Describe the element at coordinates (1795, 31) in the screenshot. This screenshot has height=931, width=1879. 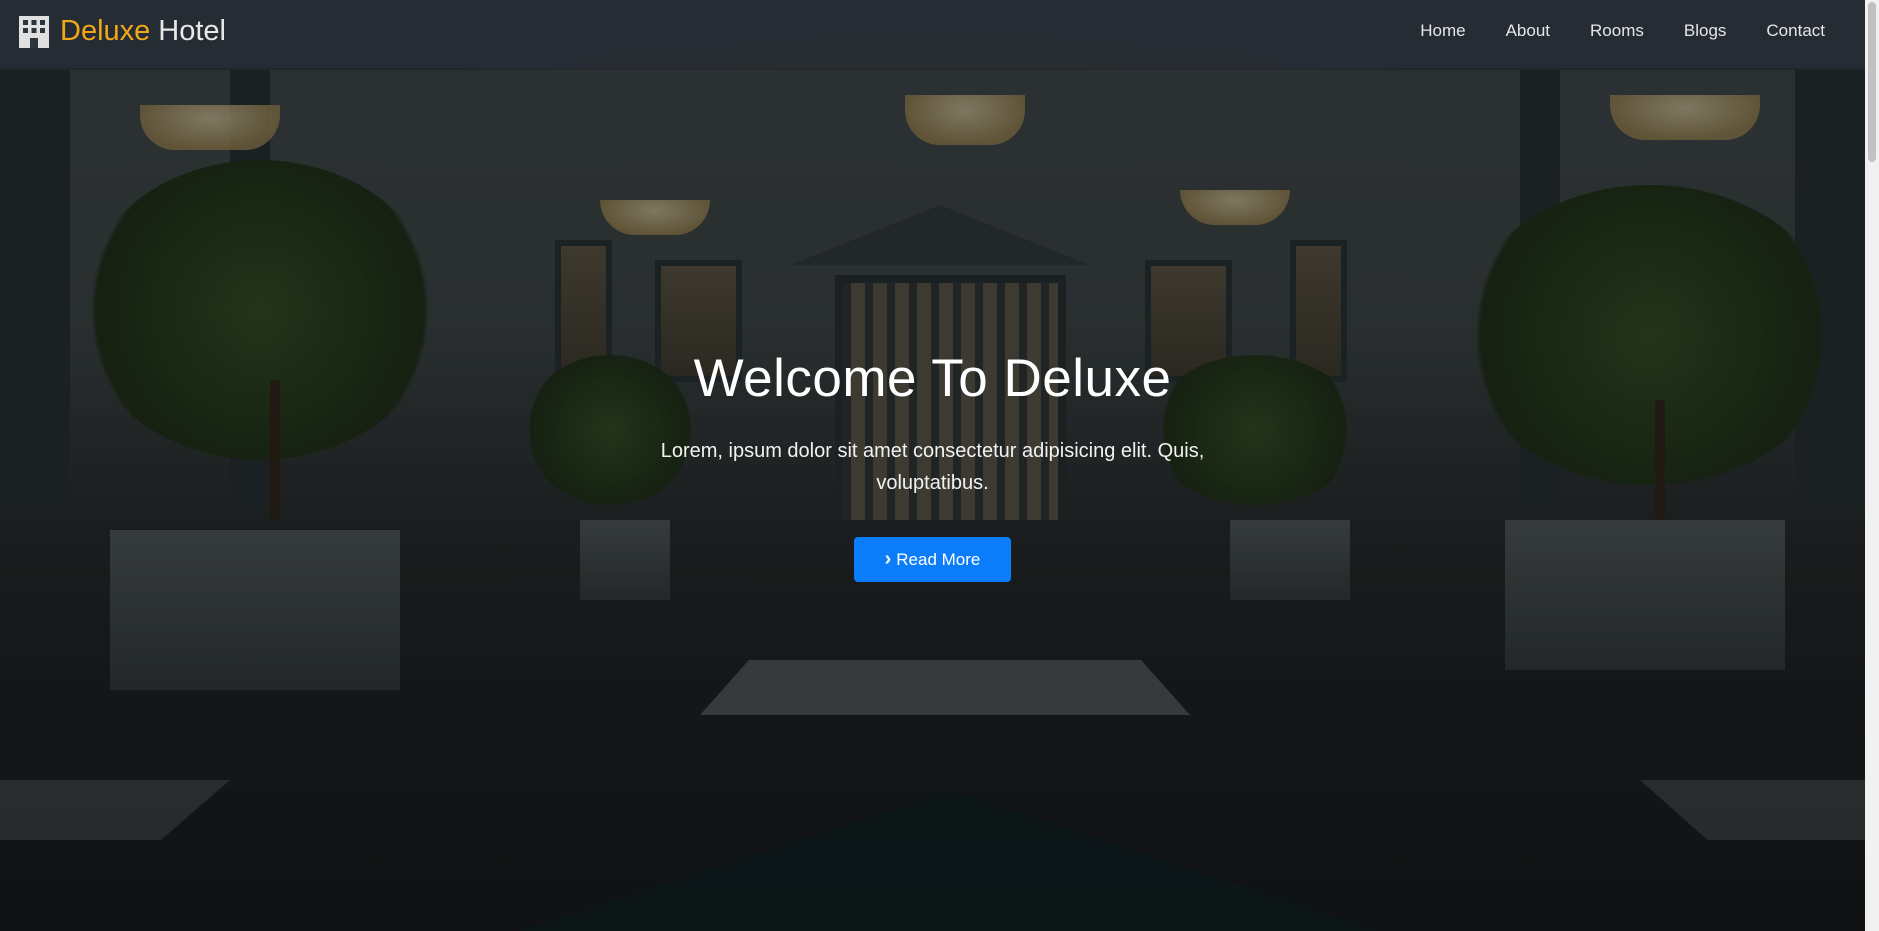
I see `nav-link-contact: Contact` at that location.